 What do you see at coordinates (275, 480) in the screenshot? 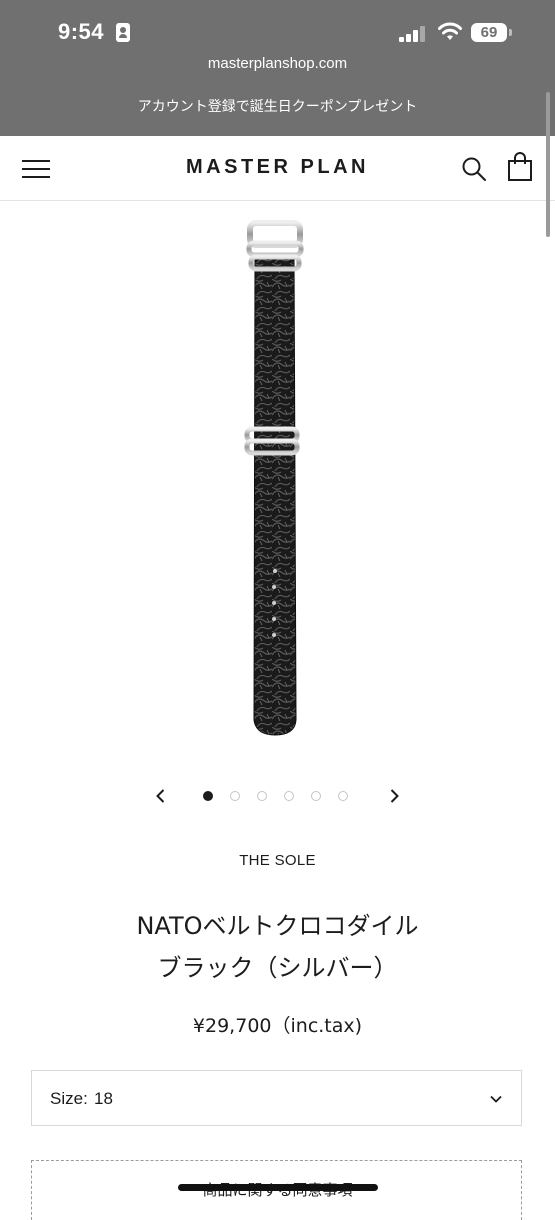
I see `product-image` at bounding box center [275, 480].